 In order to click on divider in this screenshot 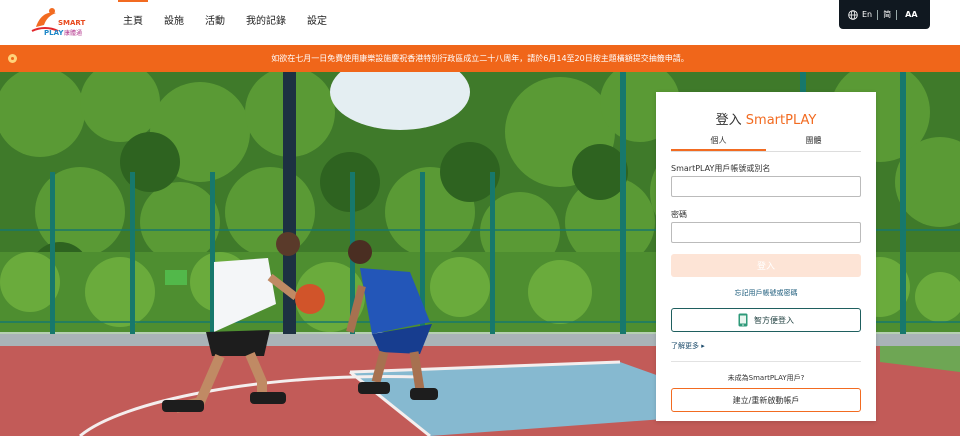, I will do `click(766, 361)`.